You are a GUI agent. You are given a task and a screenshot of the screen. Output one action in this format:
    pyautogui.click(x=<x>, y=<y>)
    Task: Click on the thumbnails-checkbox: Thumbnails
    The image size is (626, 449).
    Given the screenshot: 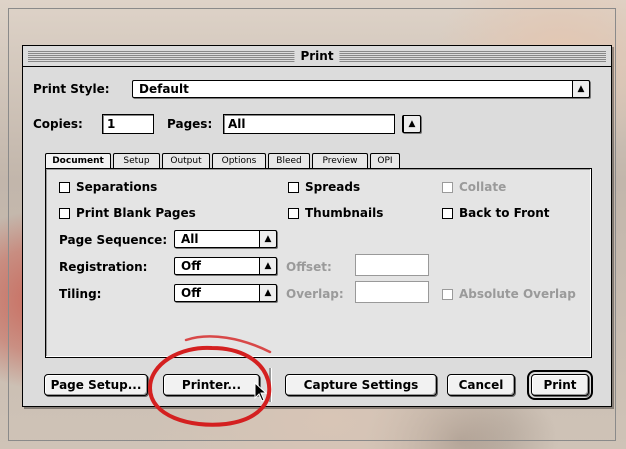 What is the action you would take?
    pyautogui.click(x=335, y=213)
    